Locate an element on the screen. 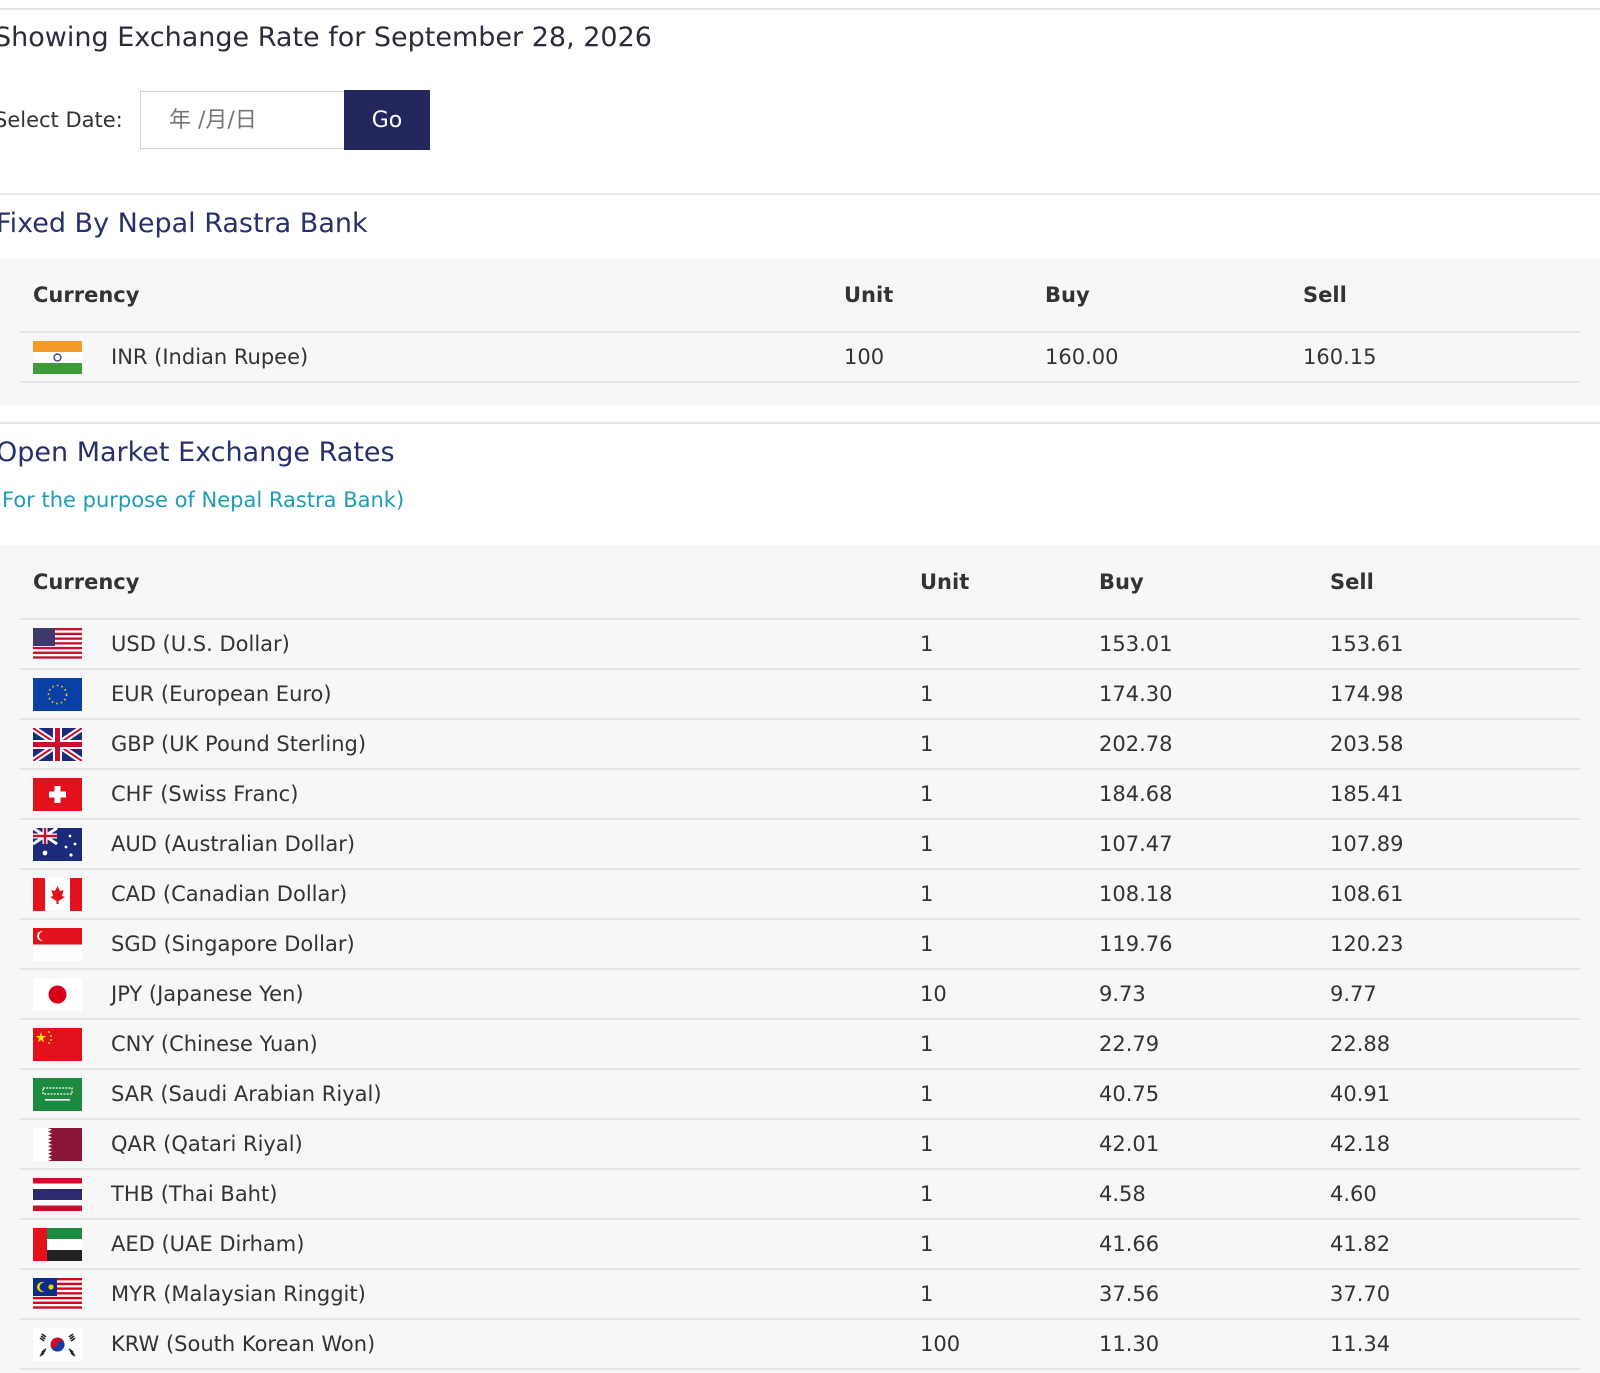 Image resolution: width=1600 pixels, height=1373 pixels. table-row: AUD (Australian Dollar) 1 107.47 107.89 is located at coordinates (800, 844).